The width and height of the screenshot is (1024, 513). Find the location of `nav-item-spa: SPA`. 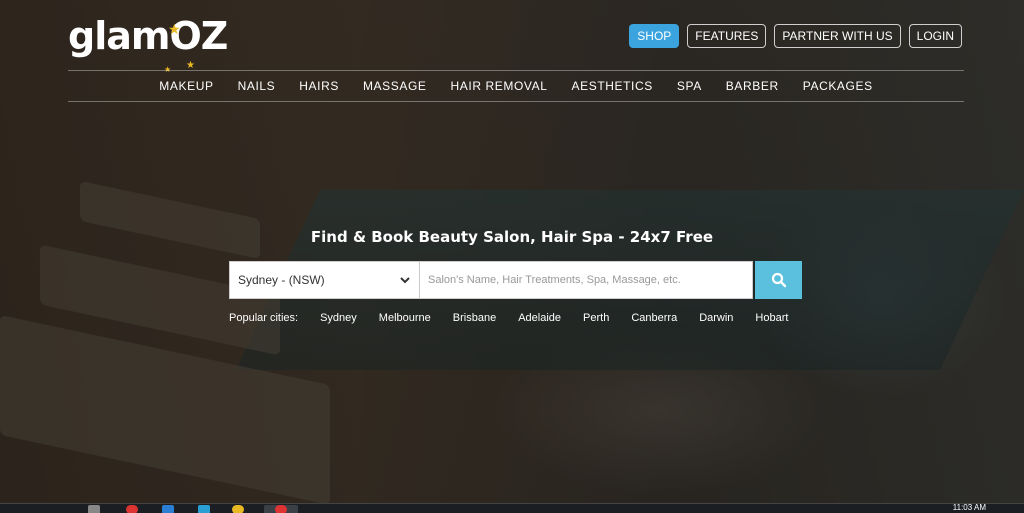

nav-item-spa: SPA is located at coordinates (689, 86).